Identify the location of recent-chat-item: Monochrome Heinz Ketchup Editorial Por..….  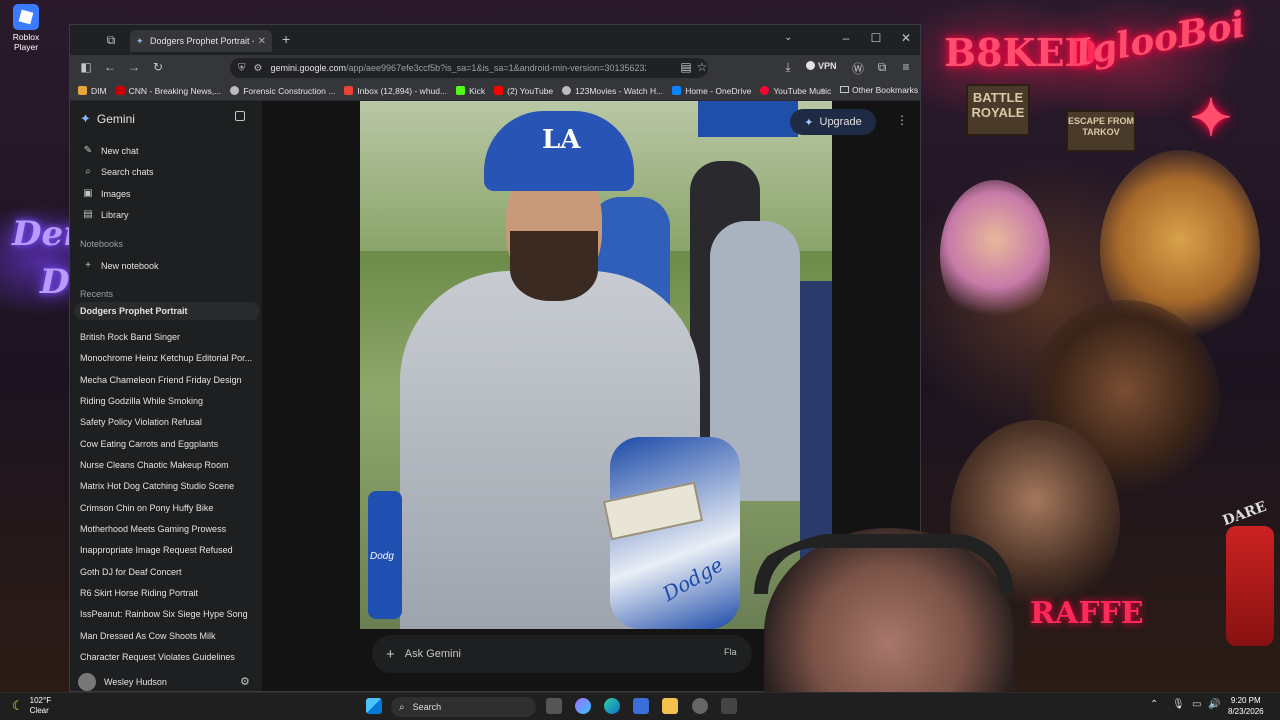
(170, 358).